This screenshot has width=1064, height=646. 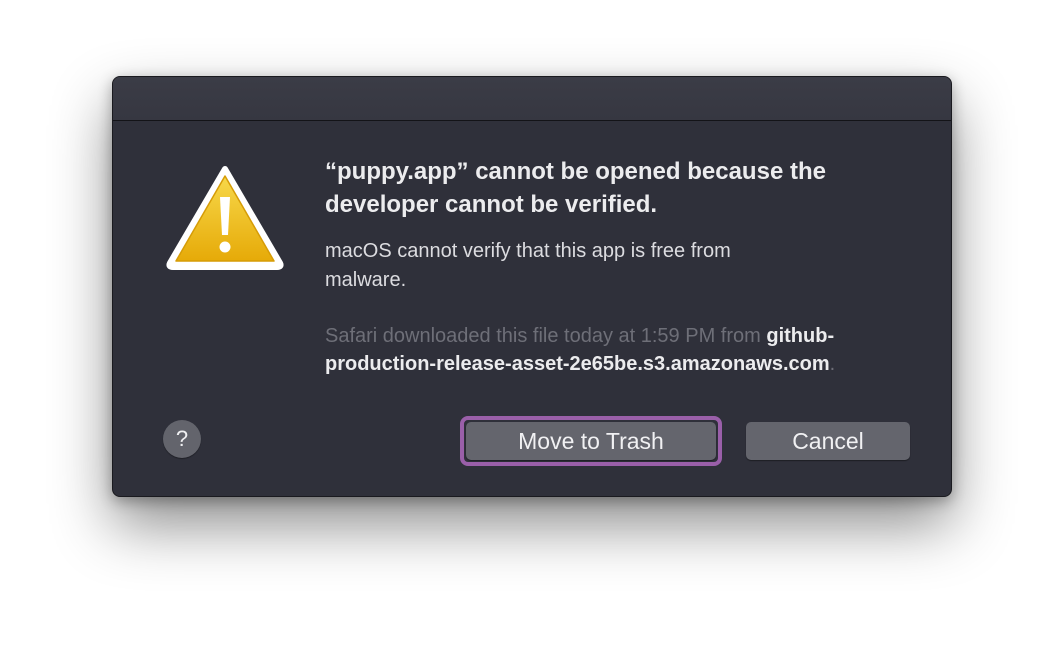 What do you see at coordinates (182, 439) in the screenshot?
I see `help-button: ?` at bounding box center [182, 439].